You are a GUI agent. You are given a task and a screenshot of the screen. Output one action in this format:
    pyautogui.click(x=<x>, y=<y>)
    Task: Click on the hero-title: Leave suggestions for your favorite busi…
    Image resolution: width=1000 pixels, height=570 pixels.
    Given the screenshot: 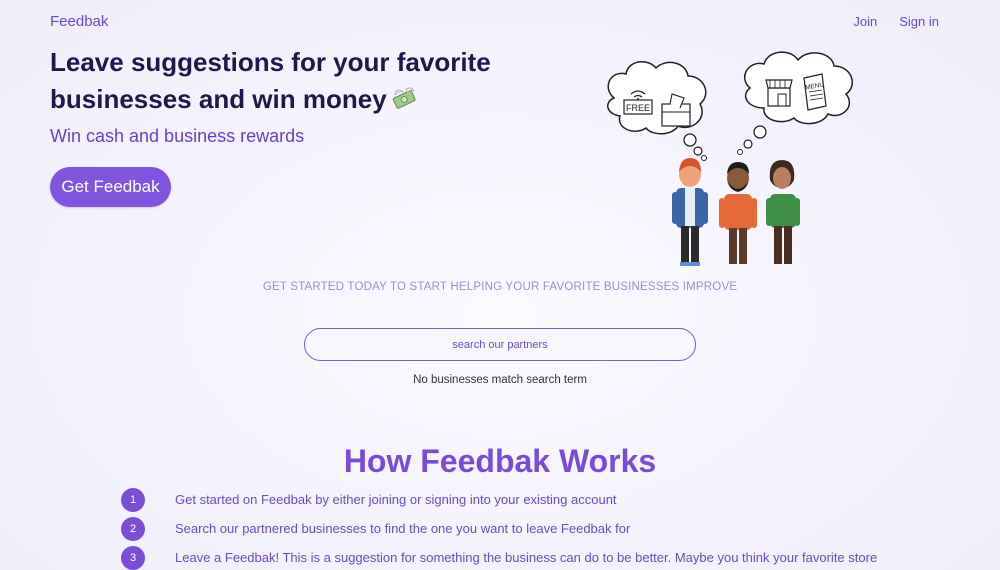 What is the action you would take?
    pyautogui.click(x=285, y=81)
    